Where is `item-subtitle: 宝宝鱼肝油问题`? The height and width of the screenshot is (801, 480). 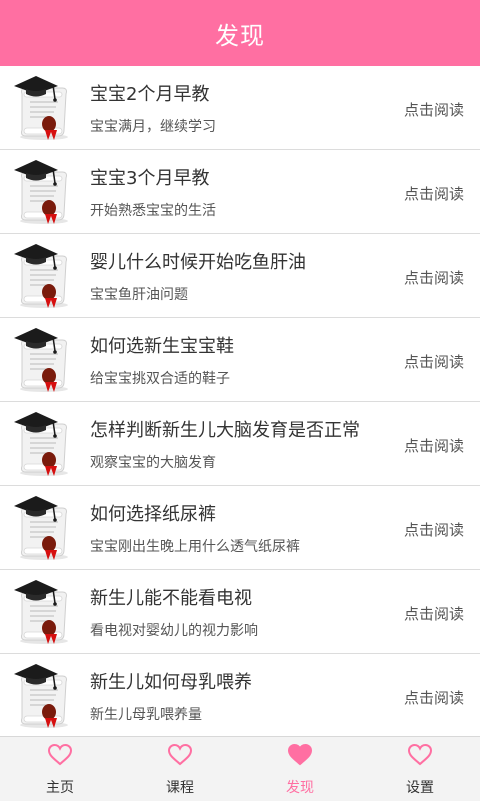 item-subtitle: 宝宝鱼肝油问题 is located at coordinates (139, 295).